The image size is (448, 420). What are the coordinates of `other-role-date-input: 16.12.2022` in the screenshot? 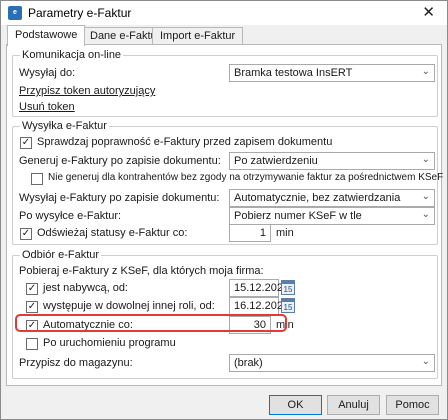 It's located at (259, 306).